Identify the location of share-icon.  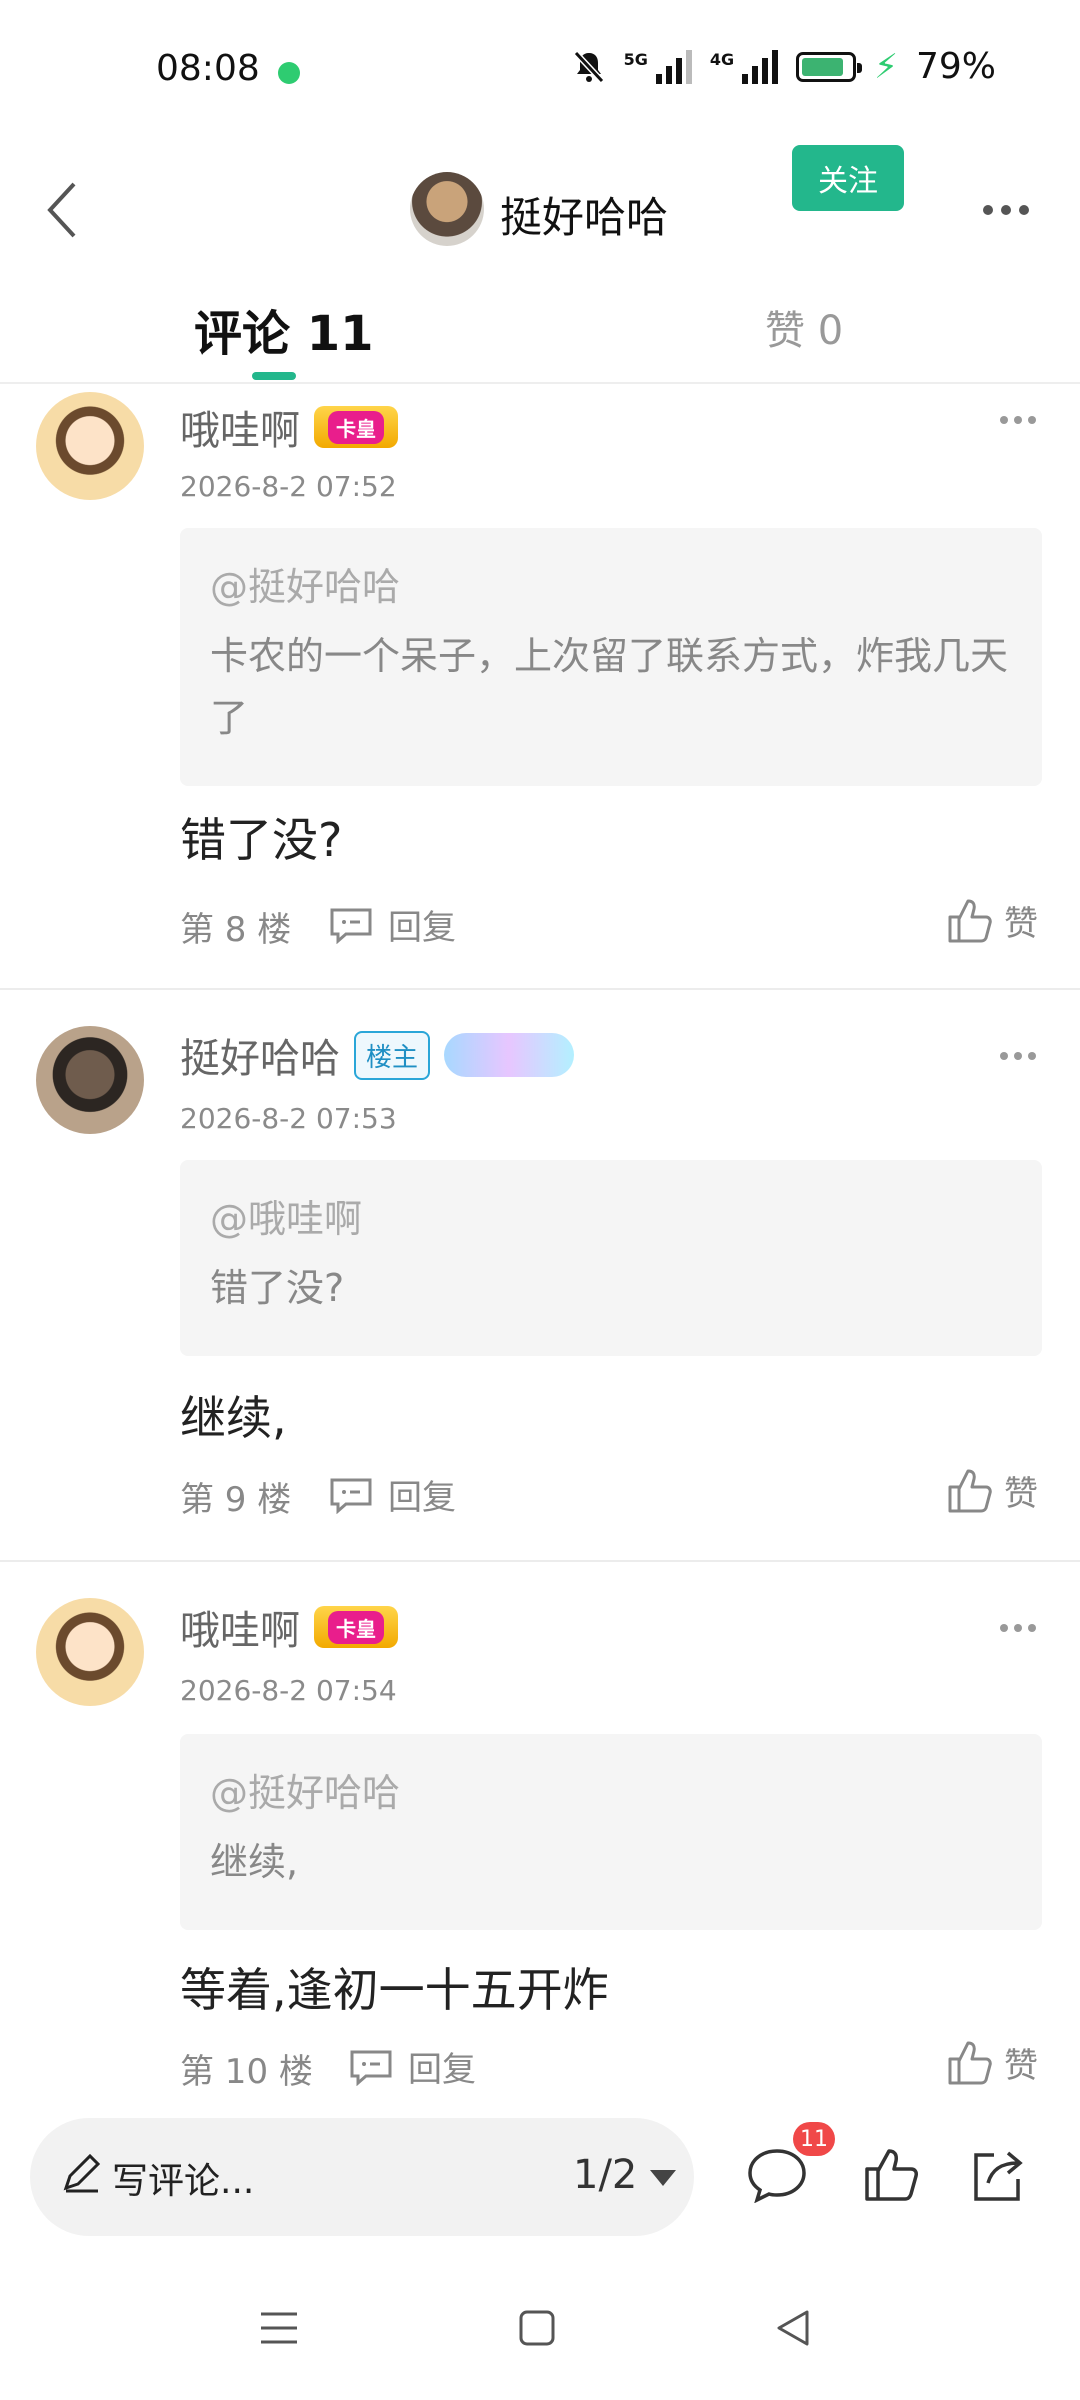
(998, 2176).